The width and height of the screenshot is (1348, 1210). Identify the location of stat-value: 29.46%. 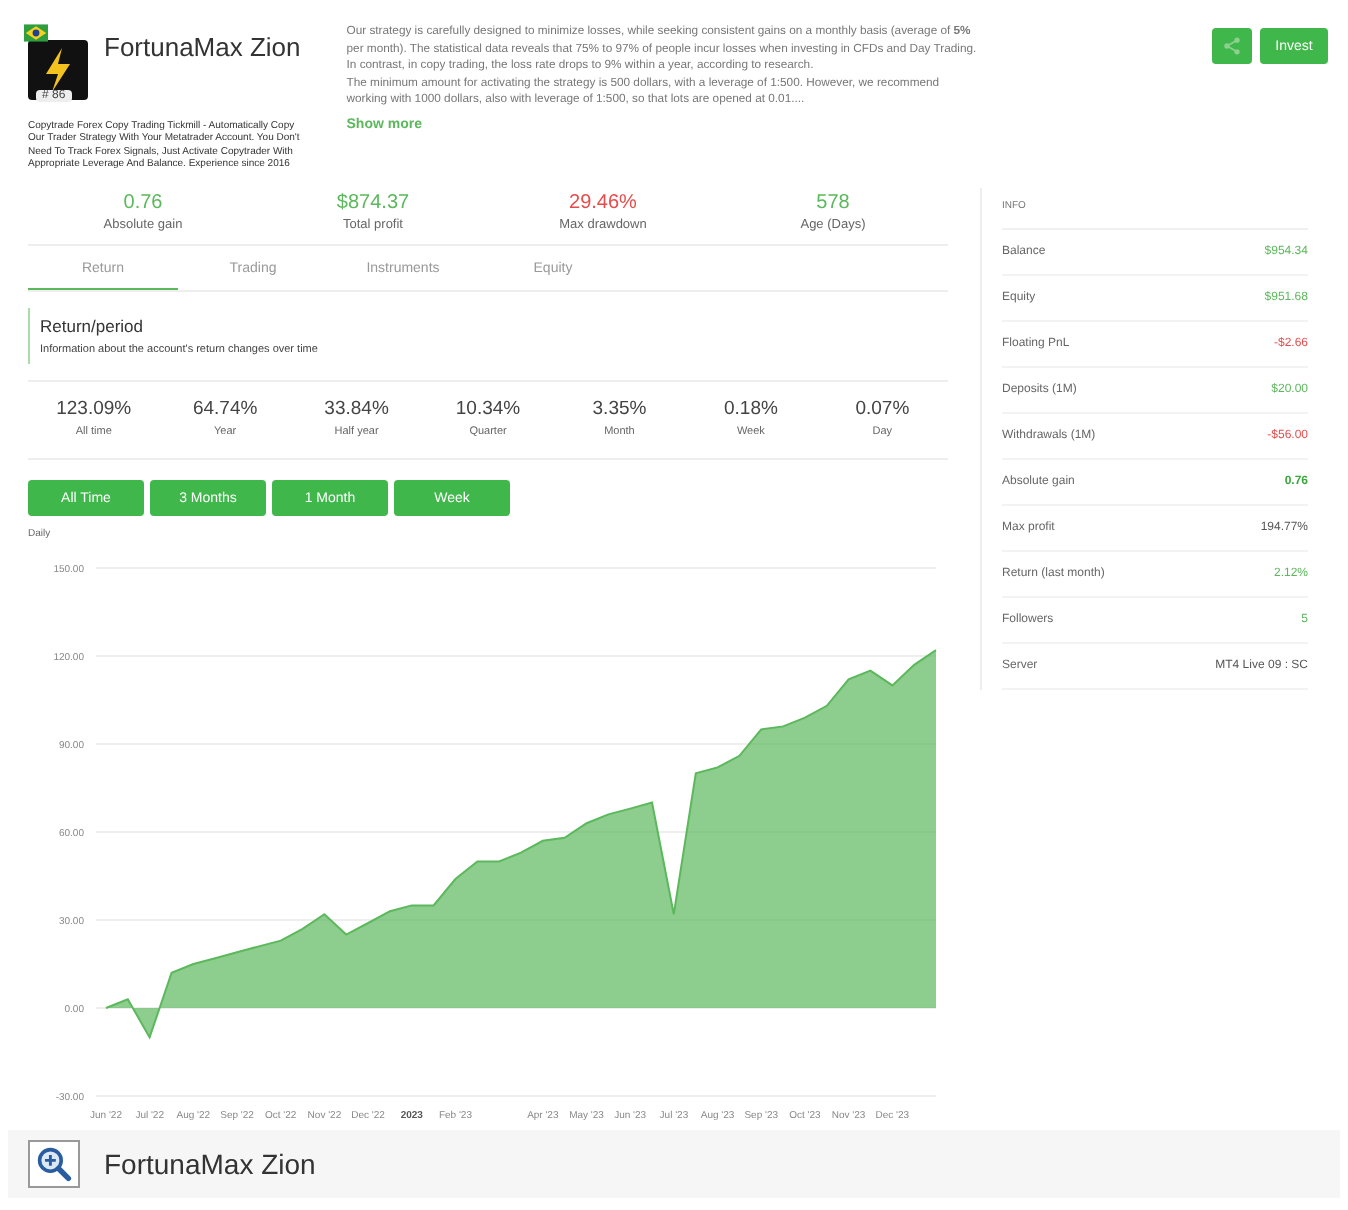
(603, 203).